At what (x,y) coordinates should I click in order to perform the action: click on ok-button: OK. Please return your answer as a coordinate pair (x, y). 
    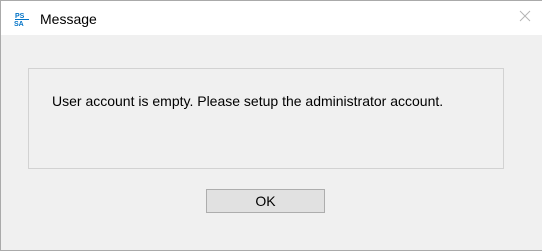
    Looking at the image, I should click on (265, 201).